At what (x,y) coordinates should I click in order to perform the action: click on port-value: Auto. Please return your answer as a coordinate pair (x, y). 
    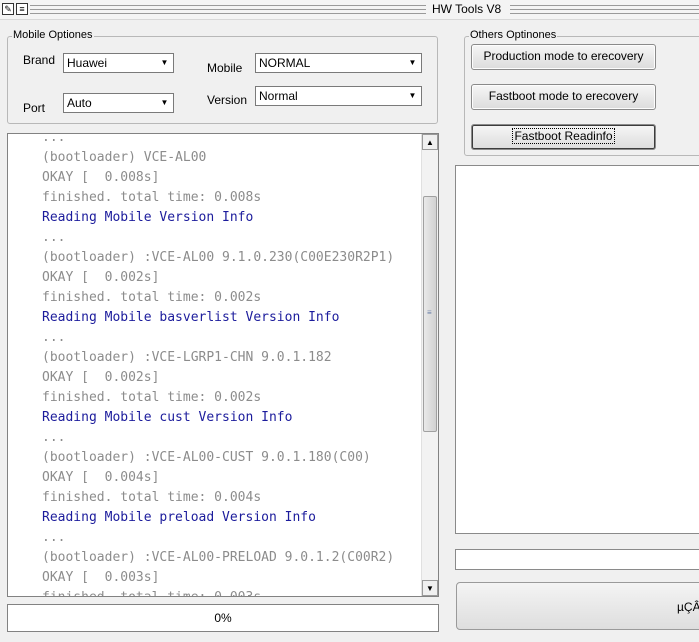
    Looking at the image, I should click on (79, 103).